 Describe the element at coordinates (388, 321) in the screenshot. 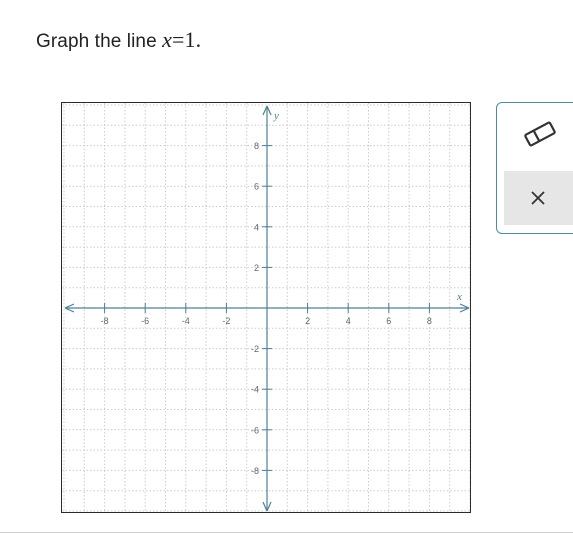

I see `x-tick-label: 6` at that location.